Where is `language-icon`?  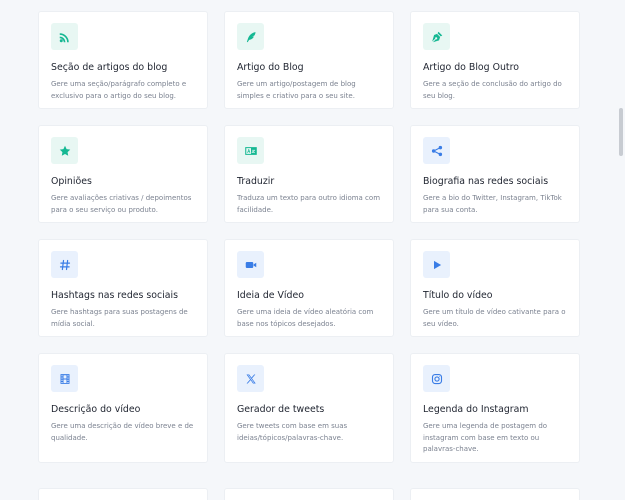 language-icon is located at coordinates (250, 150).